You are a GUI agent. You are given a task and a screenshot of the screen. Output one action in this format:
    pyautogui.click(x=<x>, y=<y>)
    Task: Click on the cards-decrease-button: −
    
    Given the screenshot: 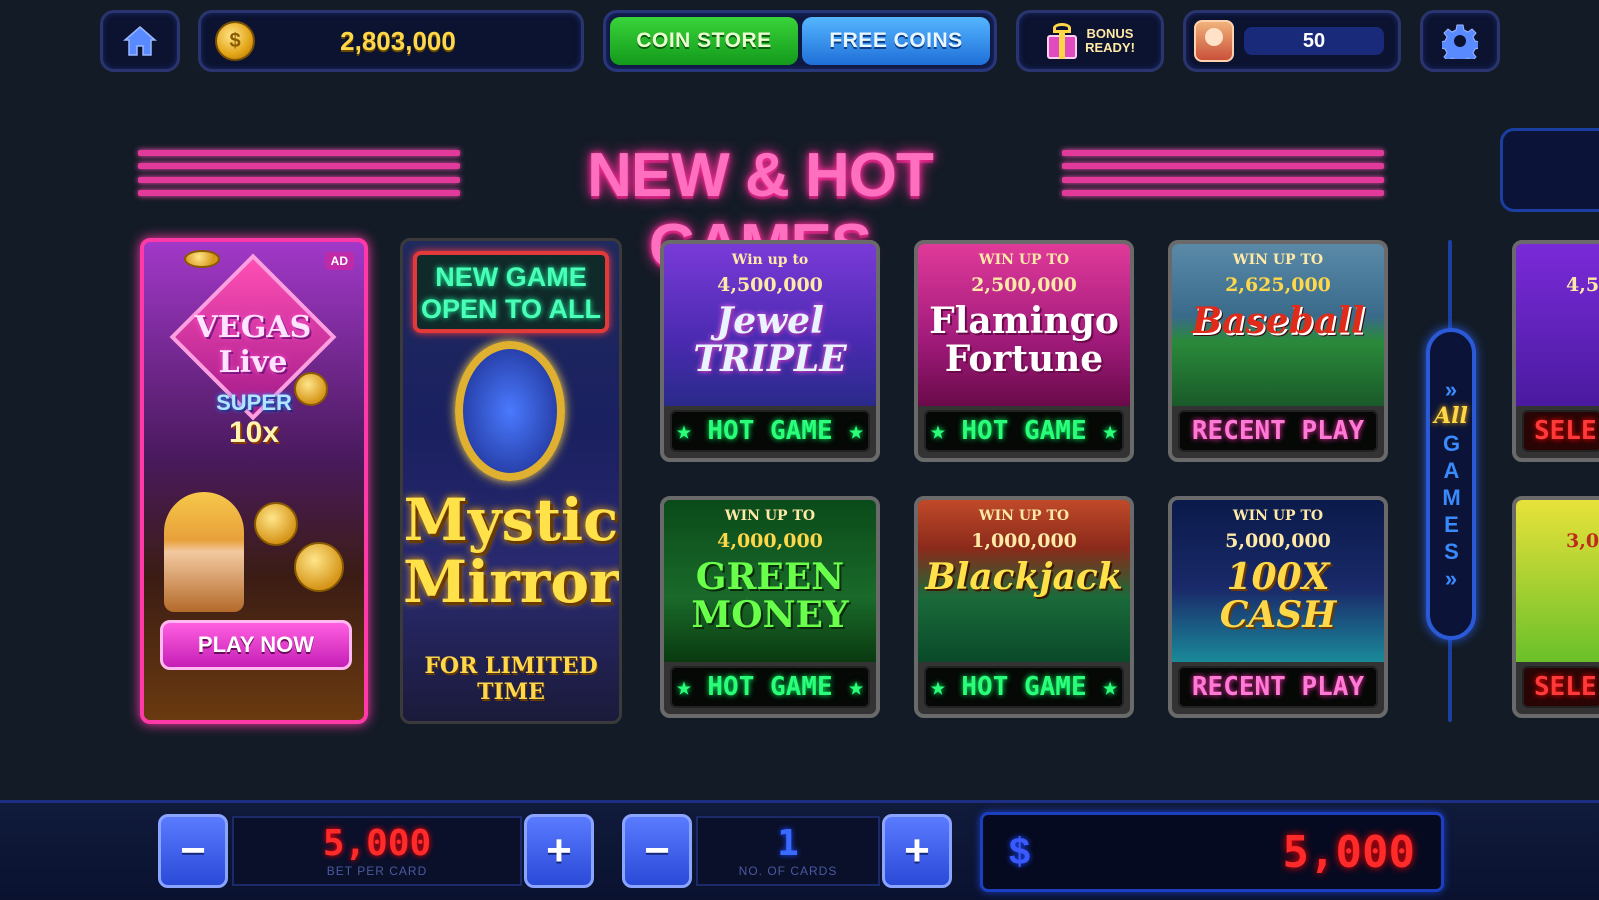 What is the action you would take?
    pyautogui.click(x=657, y=851)
    